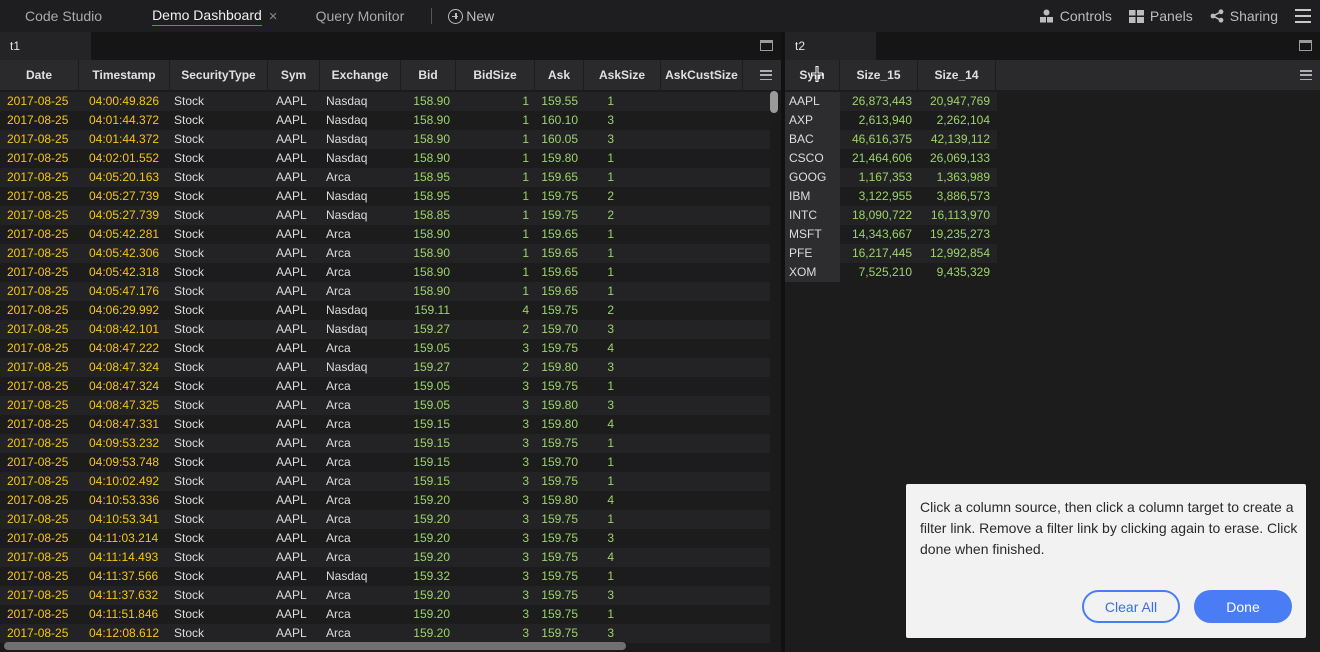 The height and width of the screenshot is (652, 1320). What do you see at coordinates (338, 272) in the screenshot?
I see `t1-cell: Arca` at bounding box center [338, 272].